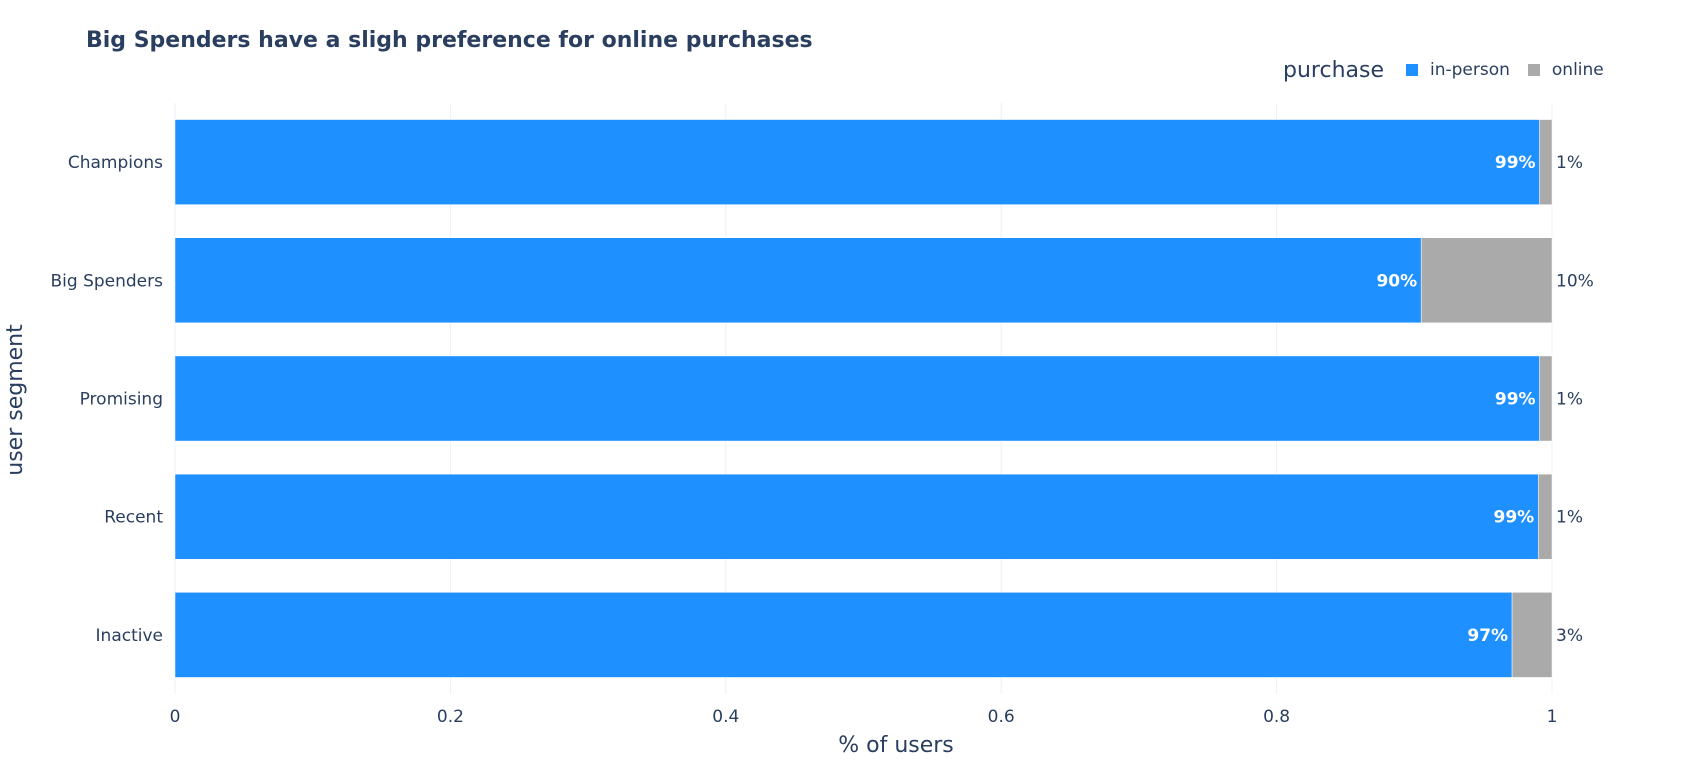  I want to click on bar-online-promising, so click(1546, 398).